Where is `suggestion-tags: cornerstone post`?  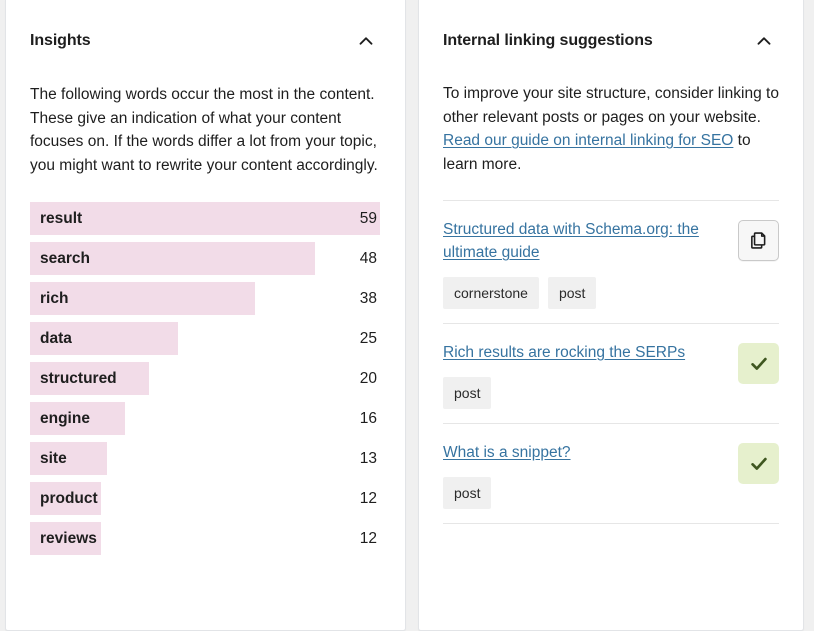 suggestion-tags: cornerstone post is located at coordinates (585, 293).